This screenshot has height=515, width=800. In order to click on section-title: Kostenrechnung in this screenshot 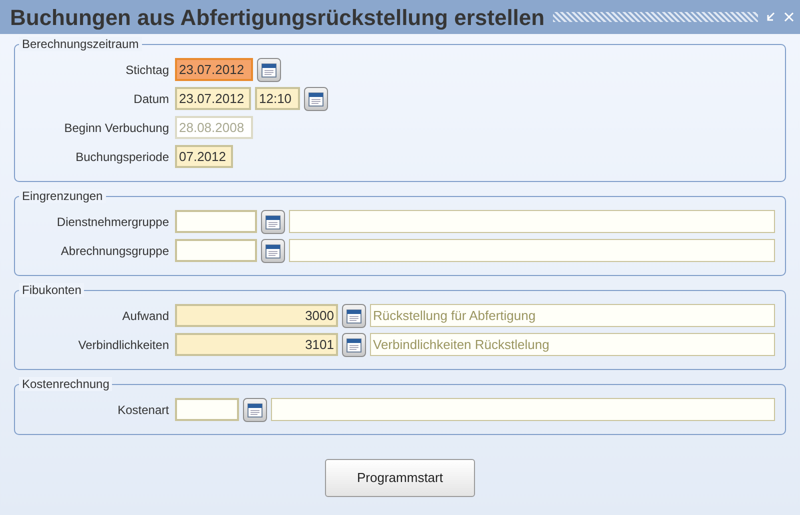, I will do `click(65, 384)`.